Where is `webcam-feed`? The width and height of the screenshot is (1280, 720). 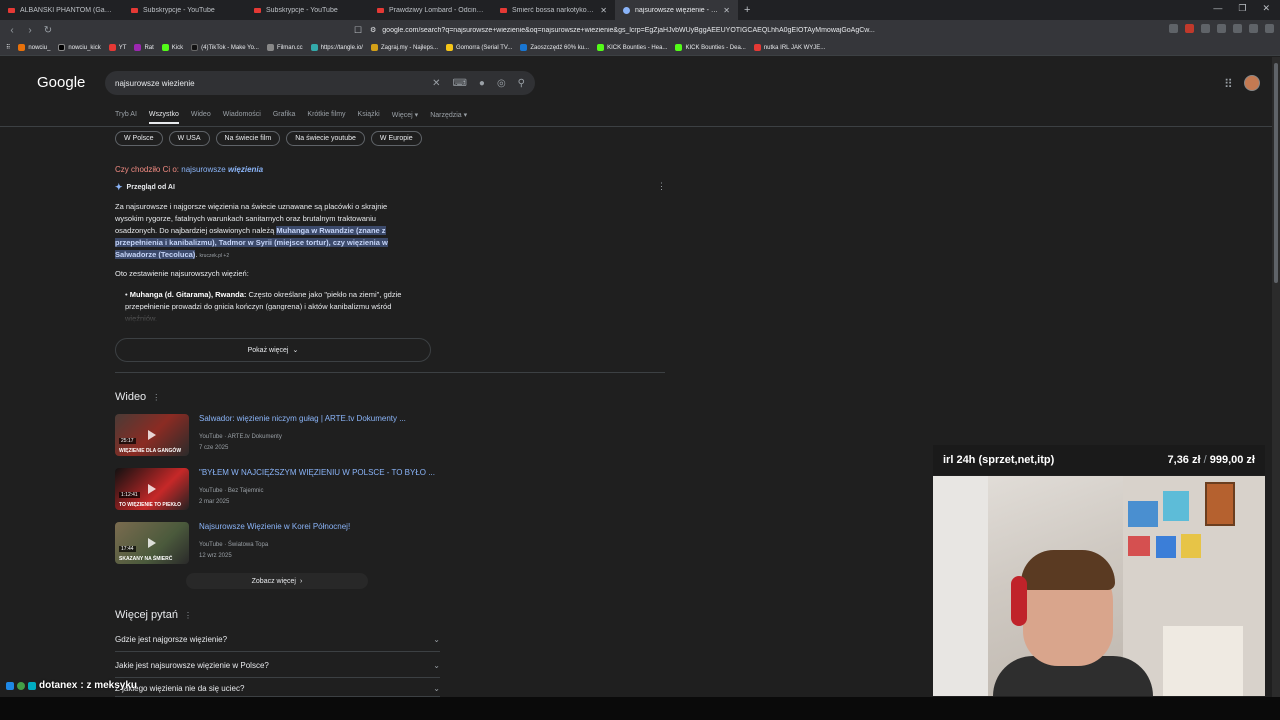 webcam-feed is located at coordinates (1099, 586).